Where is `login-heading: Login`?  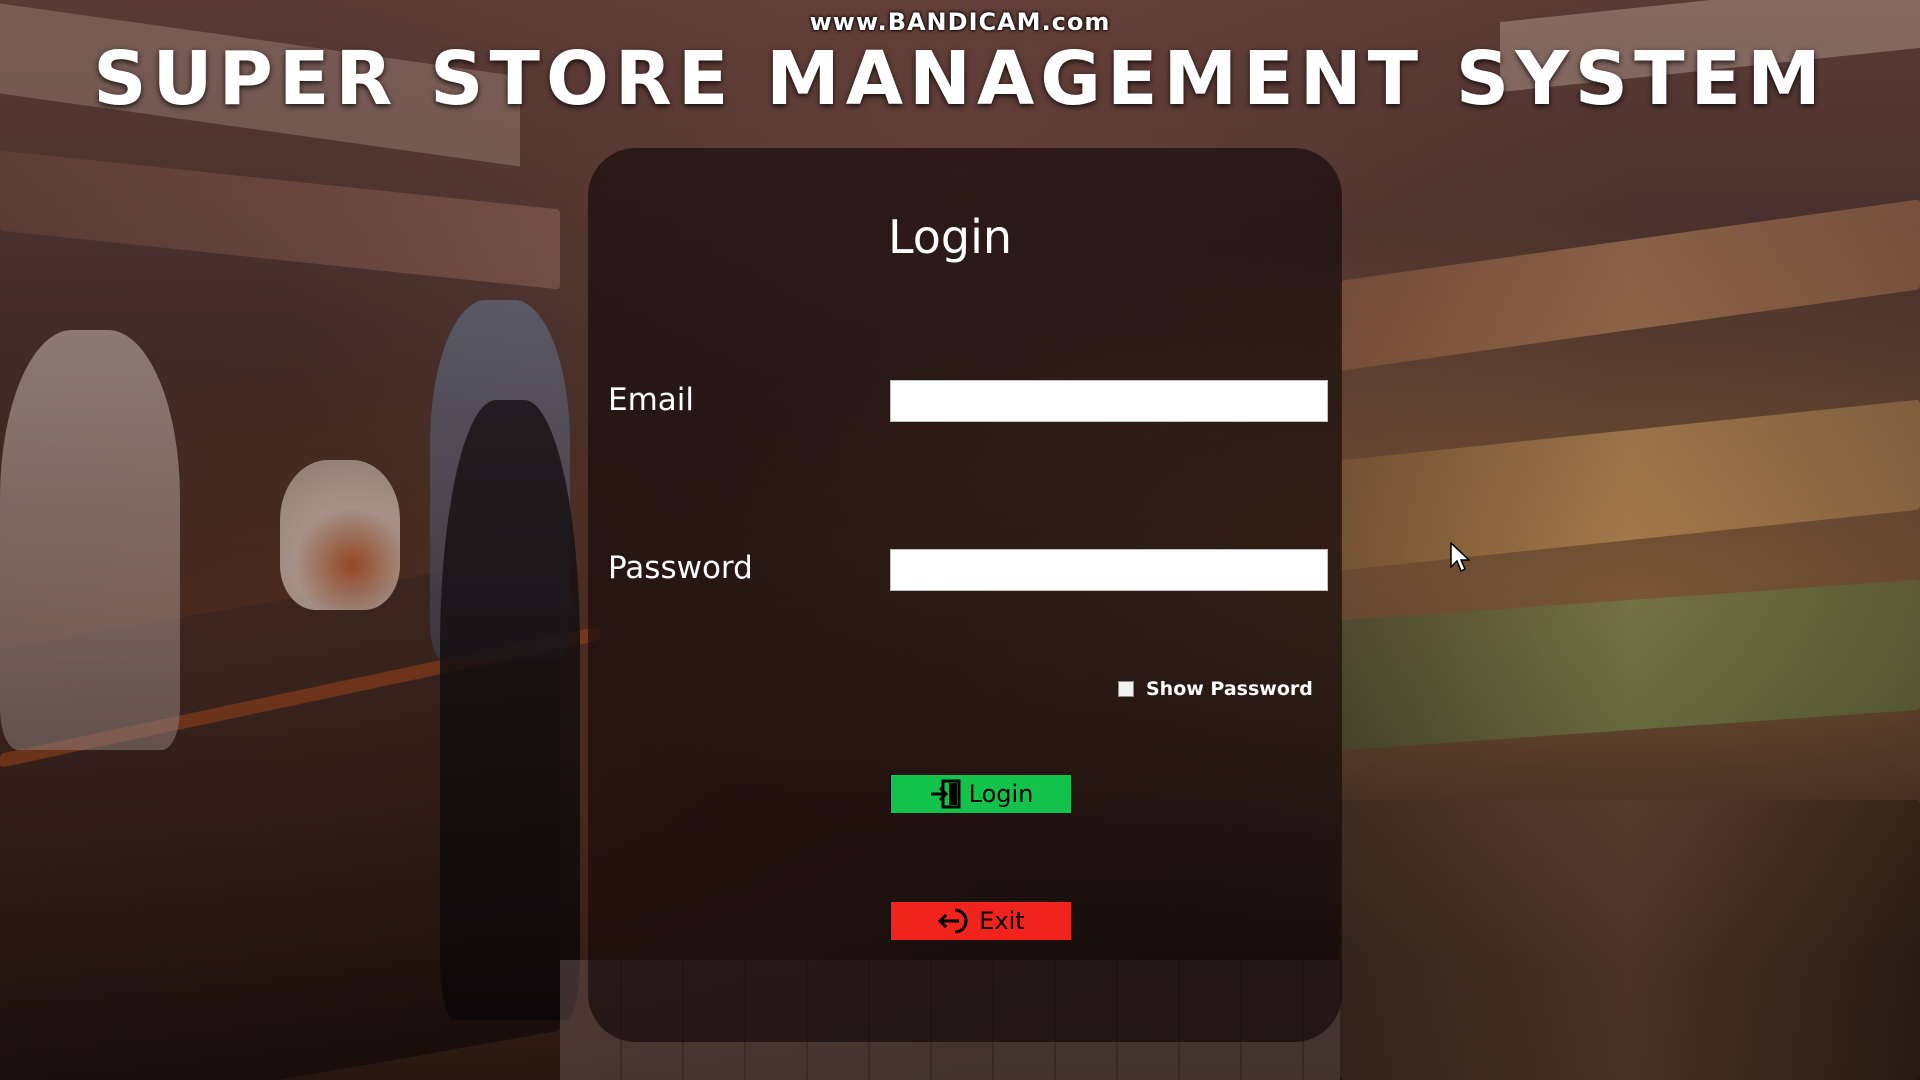 login-heading: Login is located at coordinates (950, 237).